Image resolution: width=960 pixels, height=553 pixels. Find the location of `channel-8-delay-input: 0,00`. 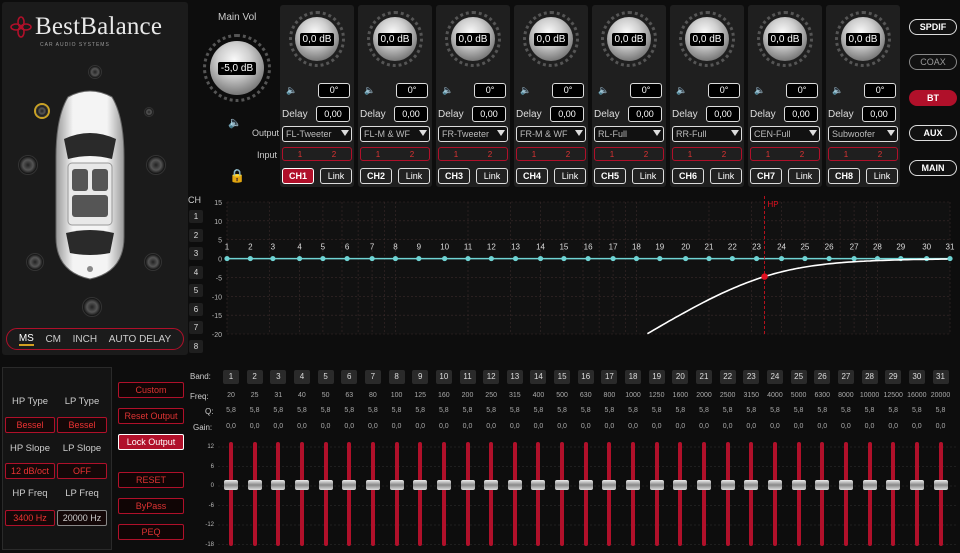

channel-8-delay-input: 0,00 is located at coordinates (879, 114).